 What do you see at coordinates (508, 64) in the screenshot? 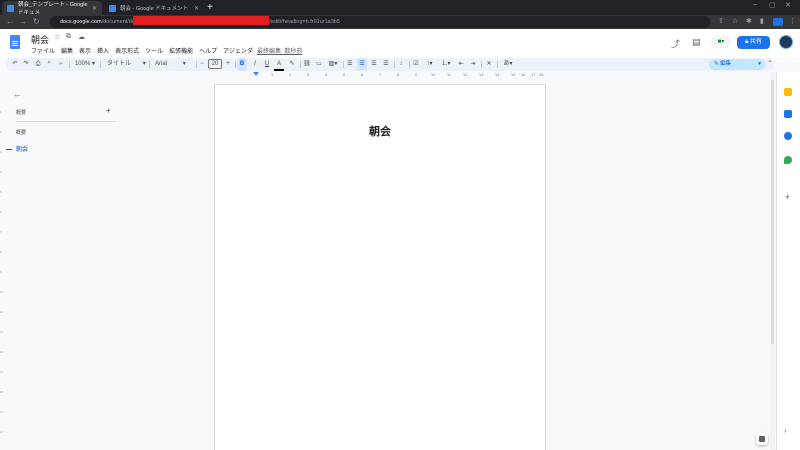
I see `input-tools-icon: あ▾` at bounding box center [508, 64].